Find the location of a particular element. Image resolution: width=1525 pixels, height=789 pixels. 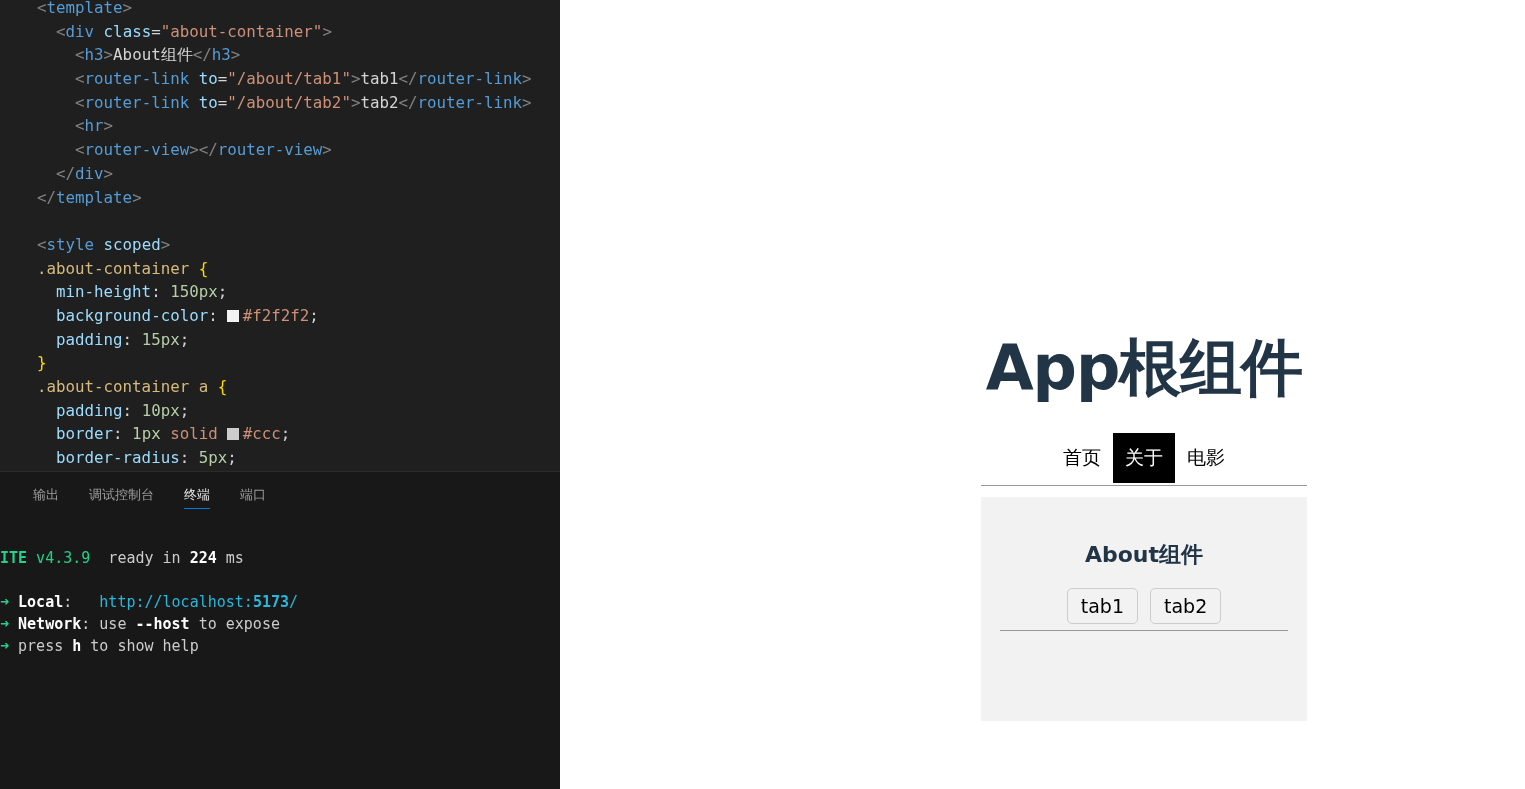

code-line: <router-view></router-view> is located at coordinates (203, 150).